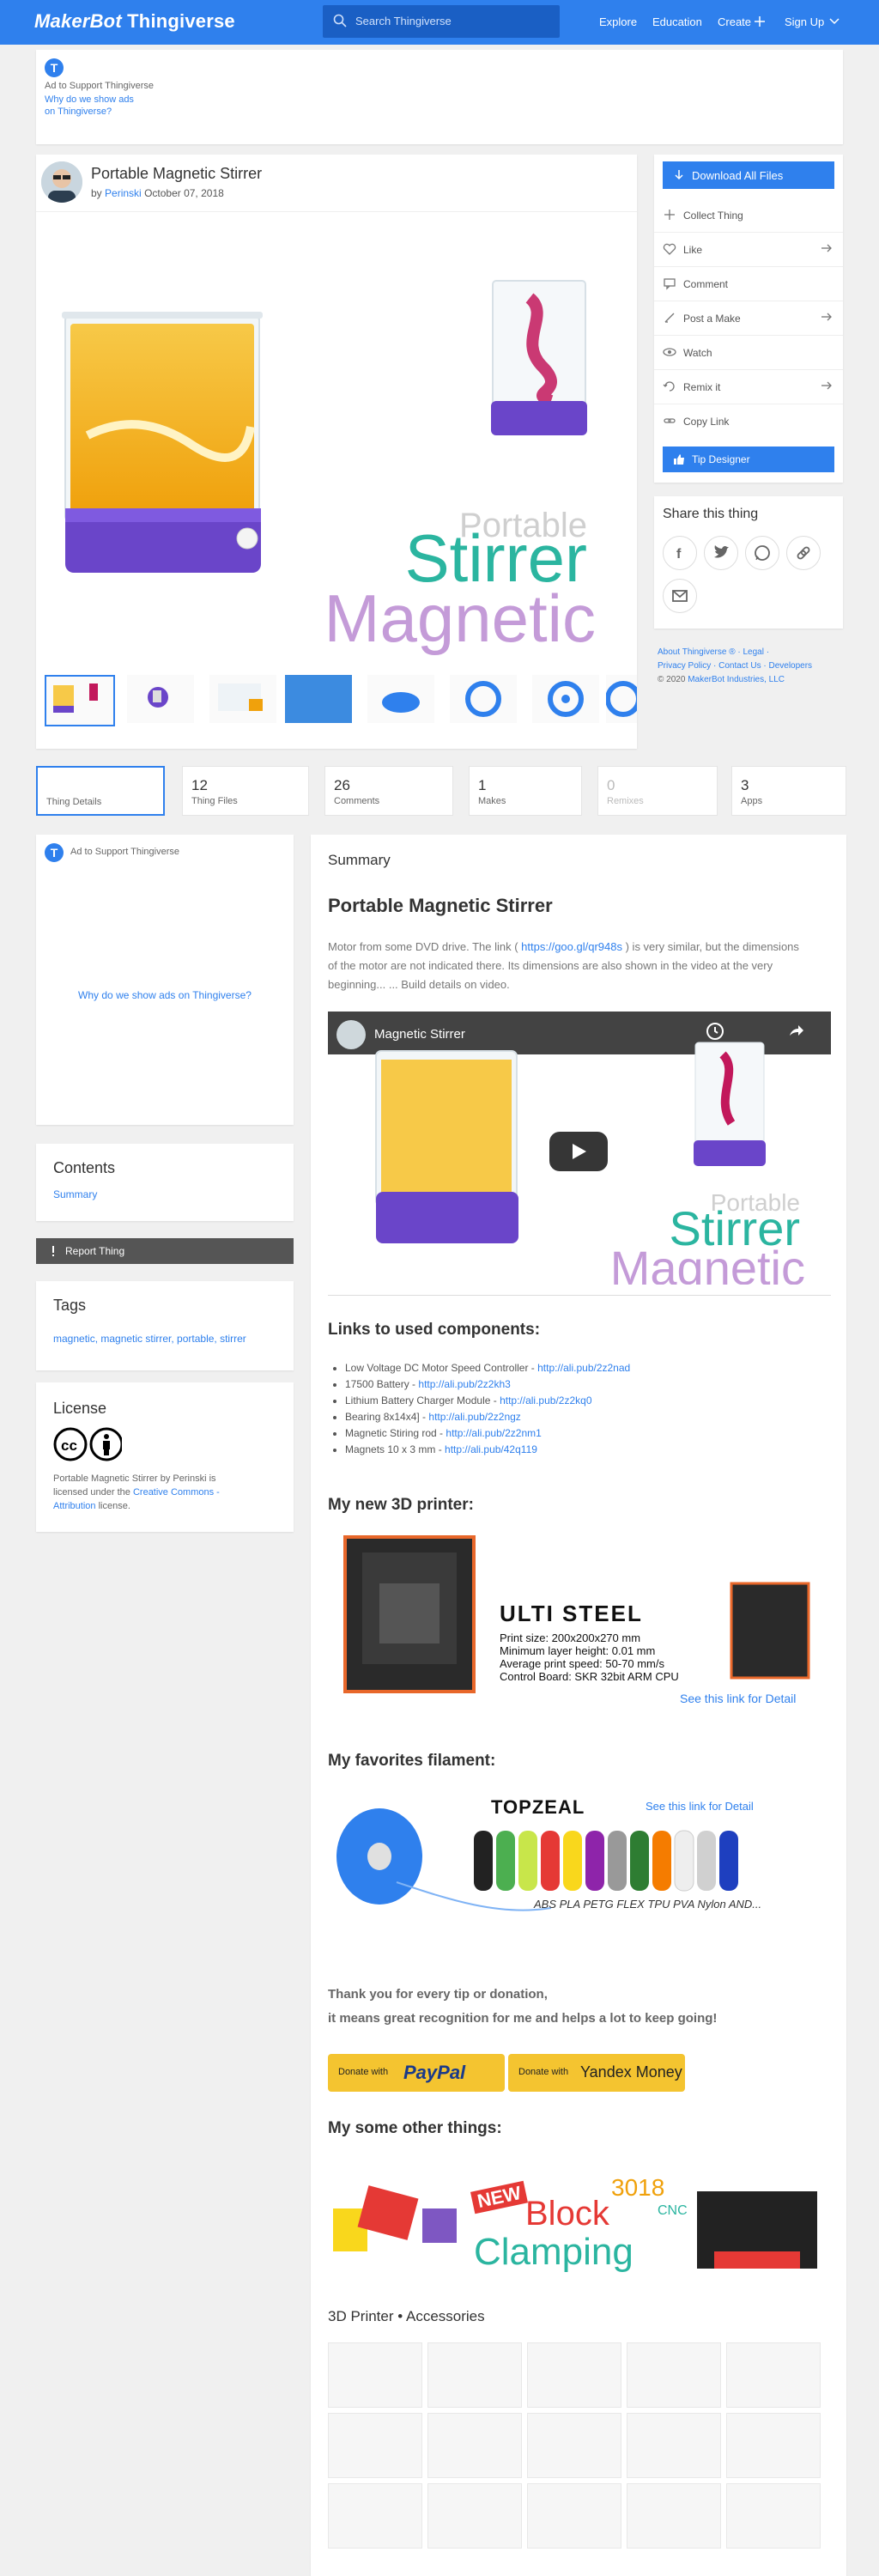 The image size is (879, 2576). I want to click on comment-button: Comment, so click(748, 283).